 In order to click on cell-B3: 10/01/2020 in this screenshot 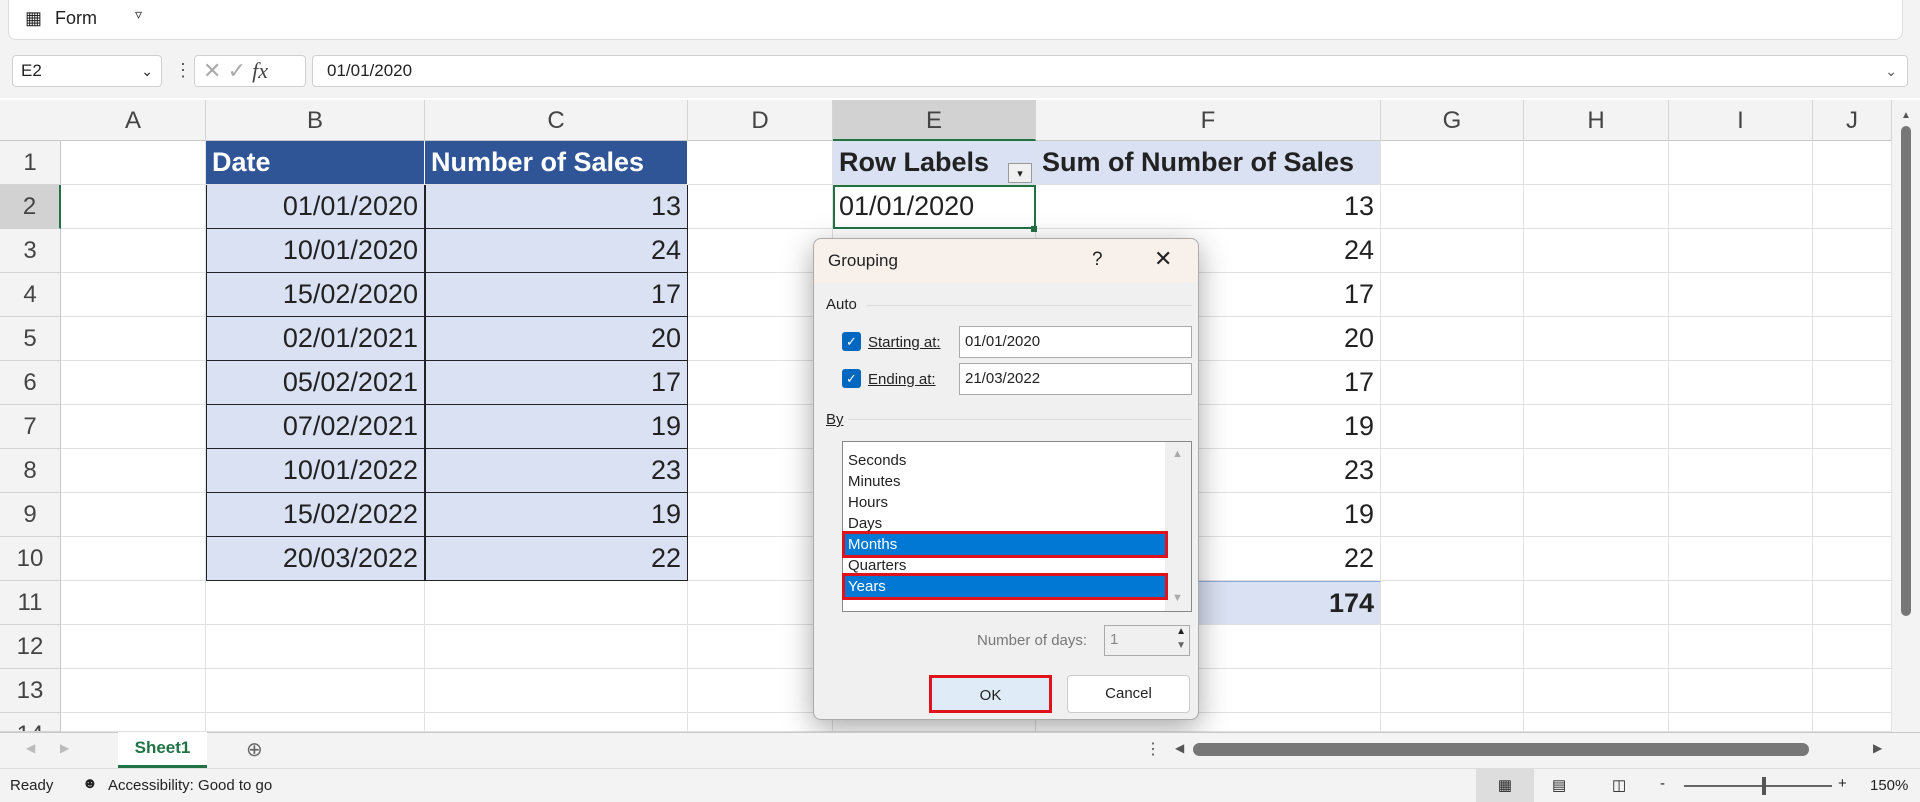, I will do `click(315, 251)`.